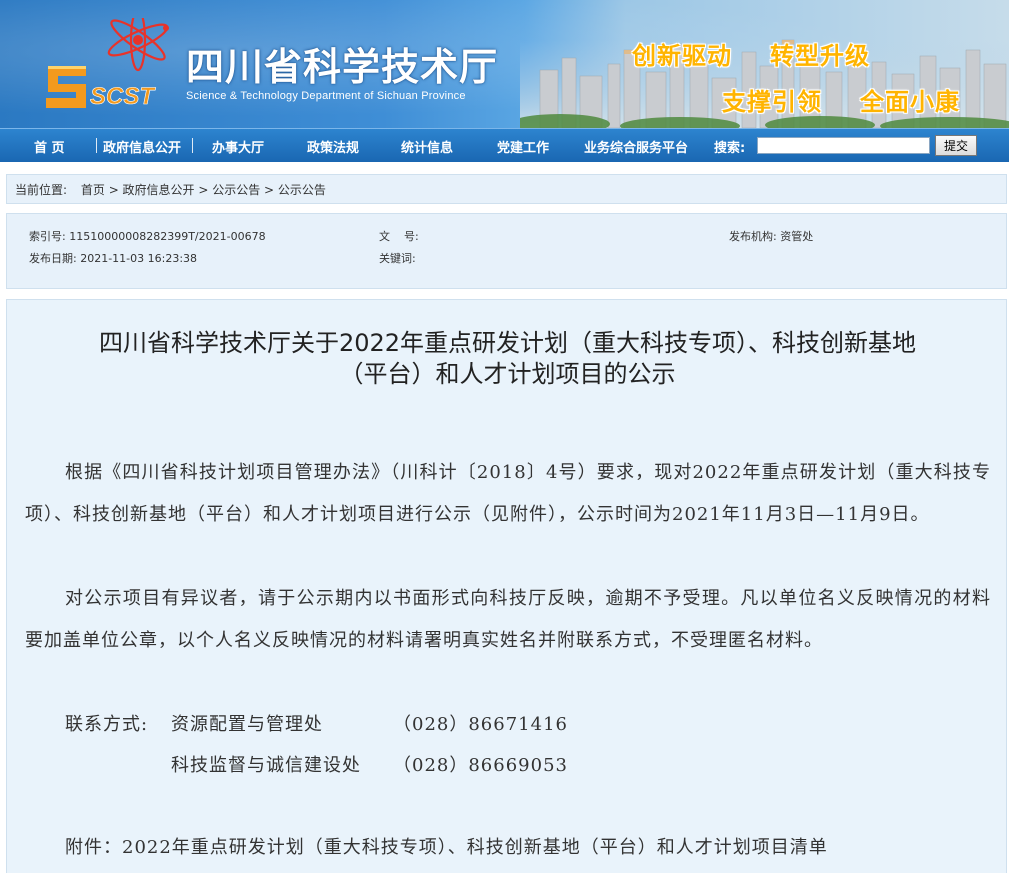 This screenshot has height=873, width=1009. What do you see at coordinates (507, 374) in the screenshot?
I see `article-title-line2: （平台）和人才计划项目的公示` at bounding box center [507, 374].